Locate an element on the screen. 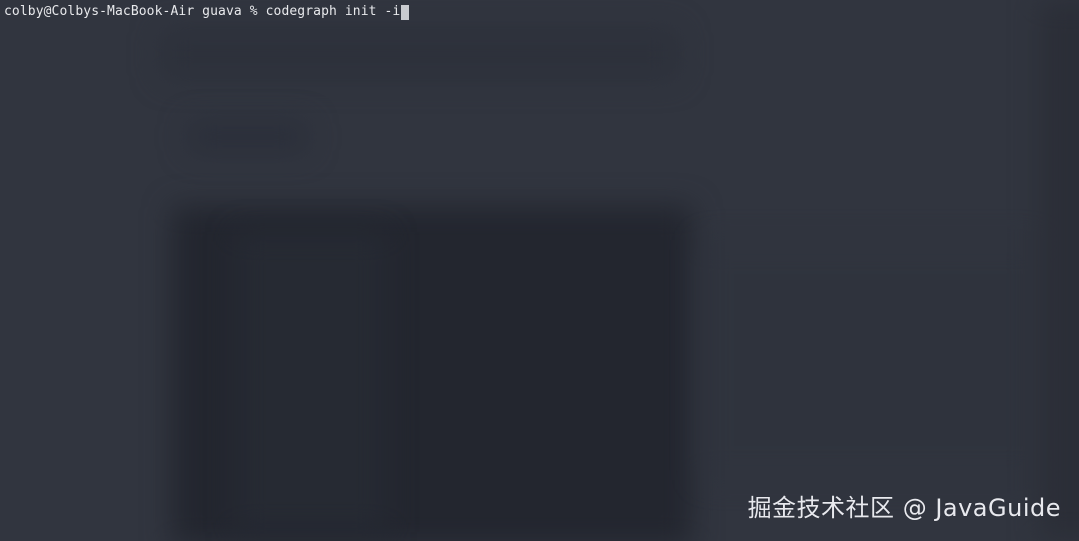 This screenshot has height=541, width=1079. blurred-heading is located at coordinates (248, 137).